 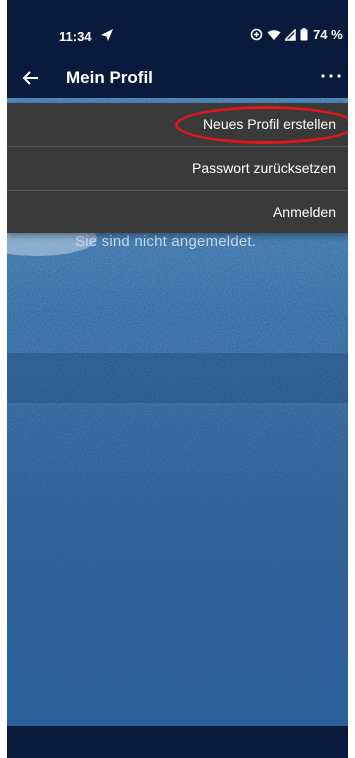 I want to click on telegram-send-icon, so click(x=107, y=35).